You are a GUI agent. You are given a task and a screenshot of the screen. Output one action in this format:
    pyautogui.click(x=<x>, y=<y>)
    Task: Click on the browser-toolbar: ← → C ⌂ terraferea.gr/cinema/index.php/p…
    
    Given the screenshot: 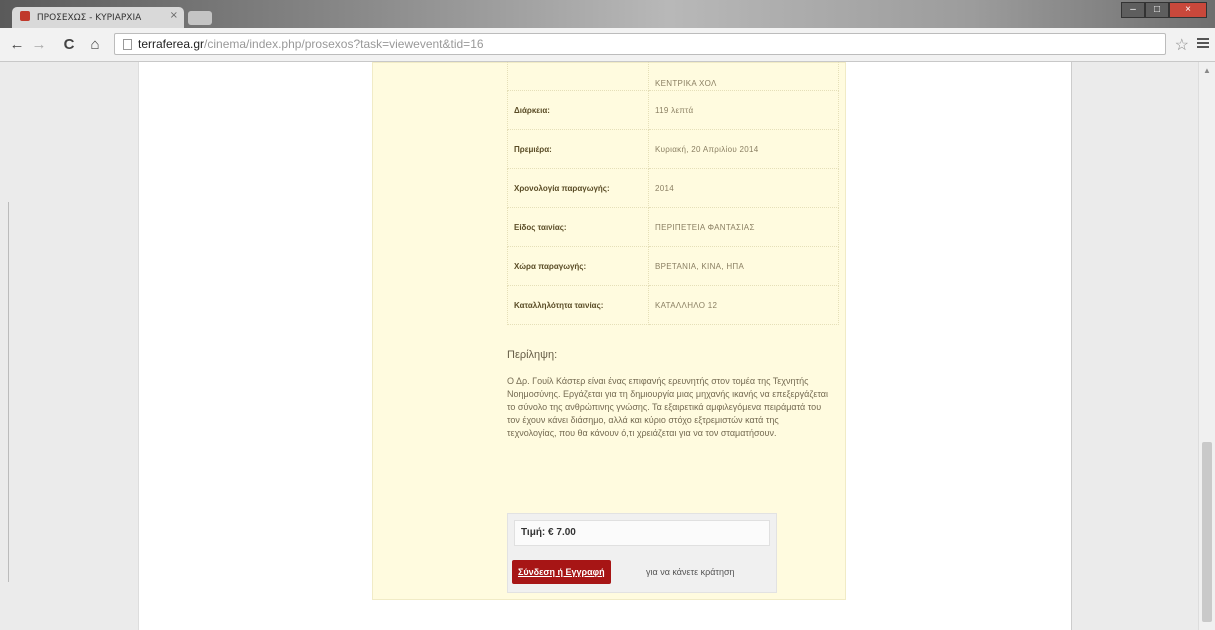 What is the action you would take?
    pyautogui.click(x=607, y=45)
    